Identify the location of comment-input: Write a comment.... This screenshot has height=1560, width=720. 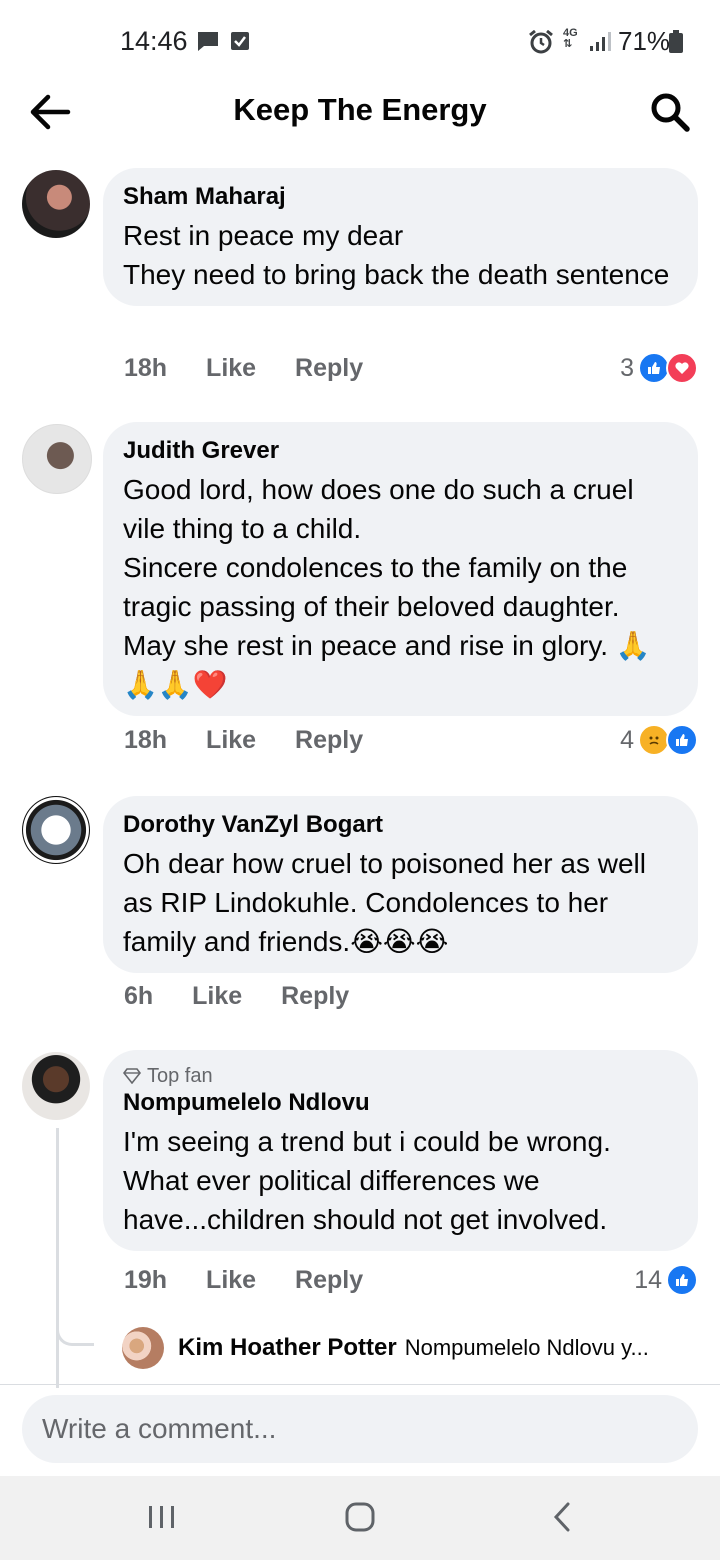
(360, 1429).